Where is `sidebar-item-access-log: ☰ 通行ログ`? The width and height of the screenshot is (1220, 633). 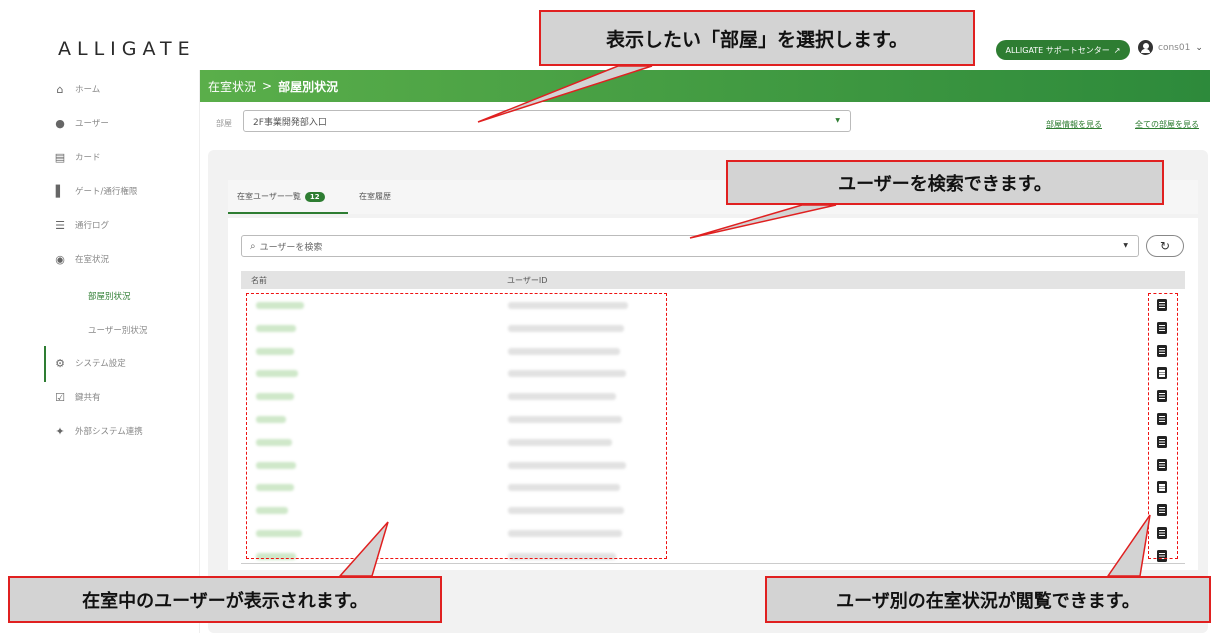 sidebar-item-access-log: ☰ 通行ログ is located at coordinates (81, 225).